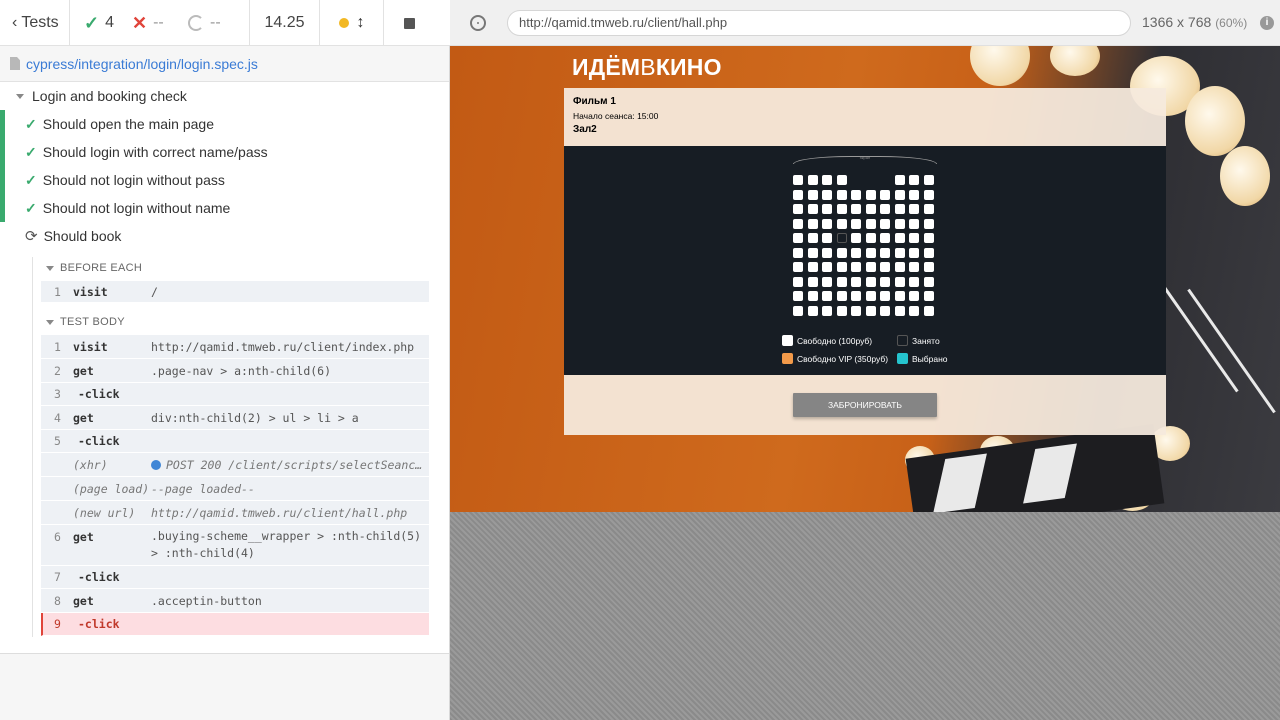 Image resolution: width=1280 pixels, height=720 pixels. I want to click on failed-command-row: 9 -click, so click(235, 624).